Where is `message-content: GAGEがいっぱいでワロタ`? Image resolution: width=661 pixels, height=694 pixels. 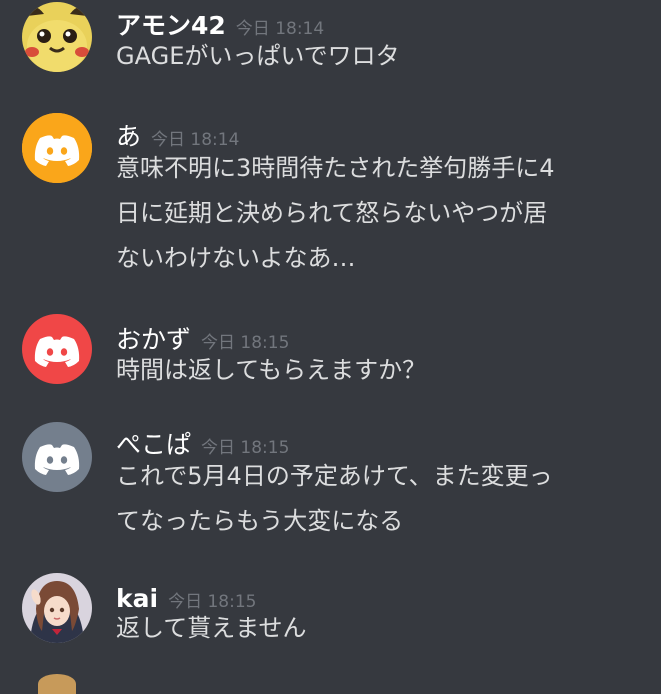 message-content: GAGEがいっぱいでワロタ is located at coordinates (376, 56).